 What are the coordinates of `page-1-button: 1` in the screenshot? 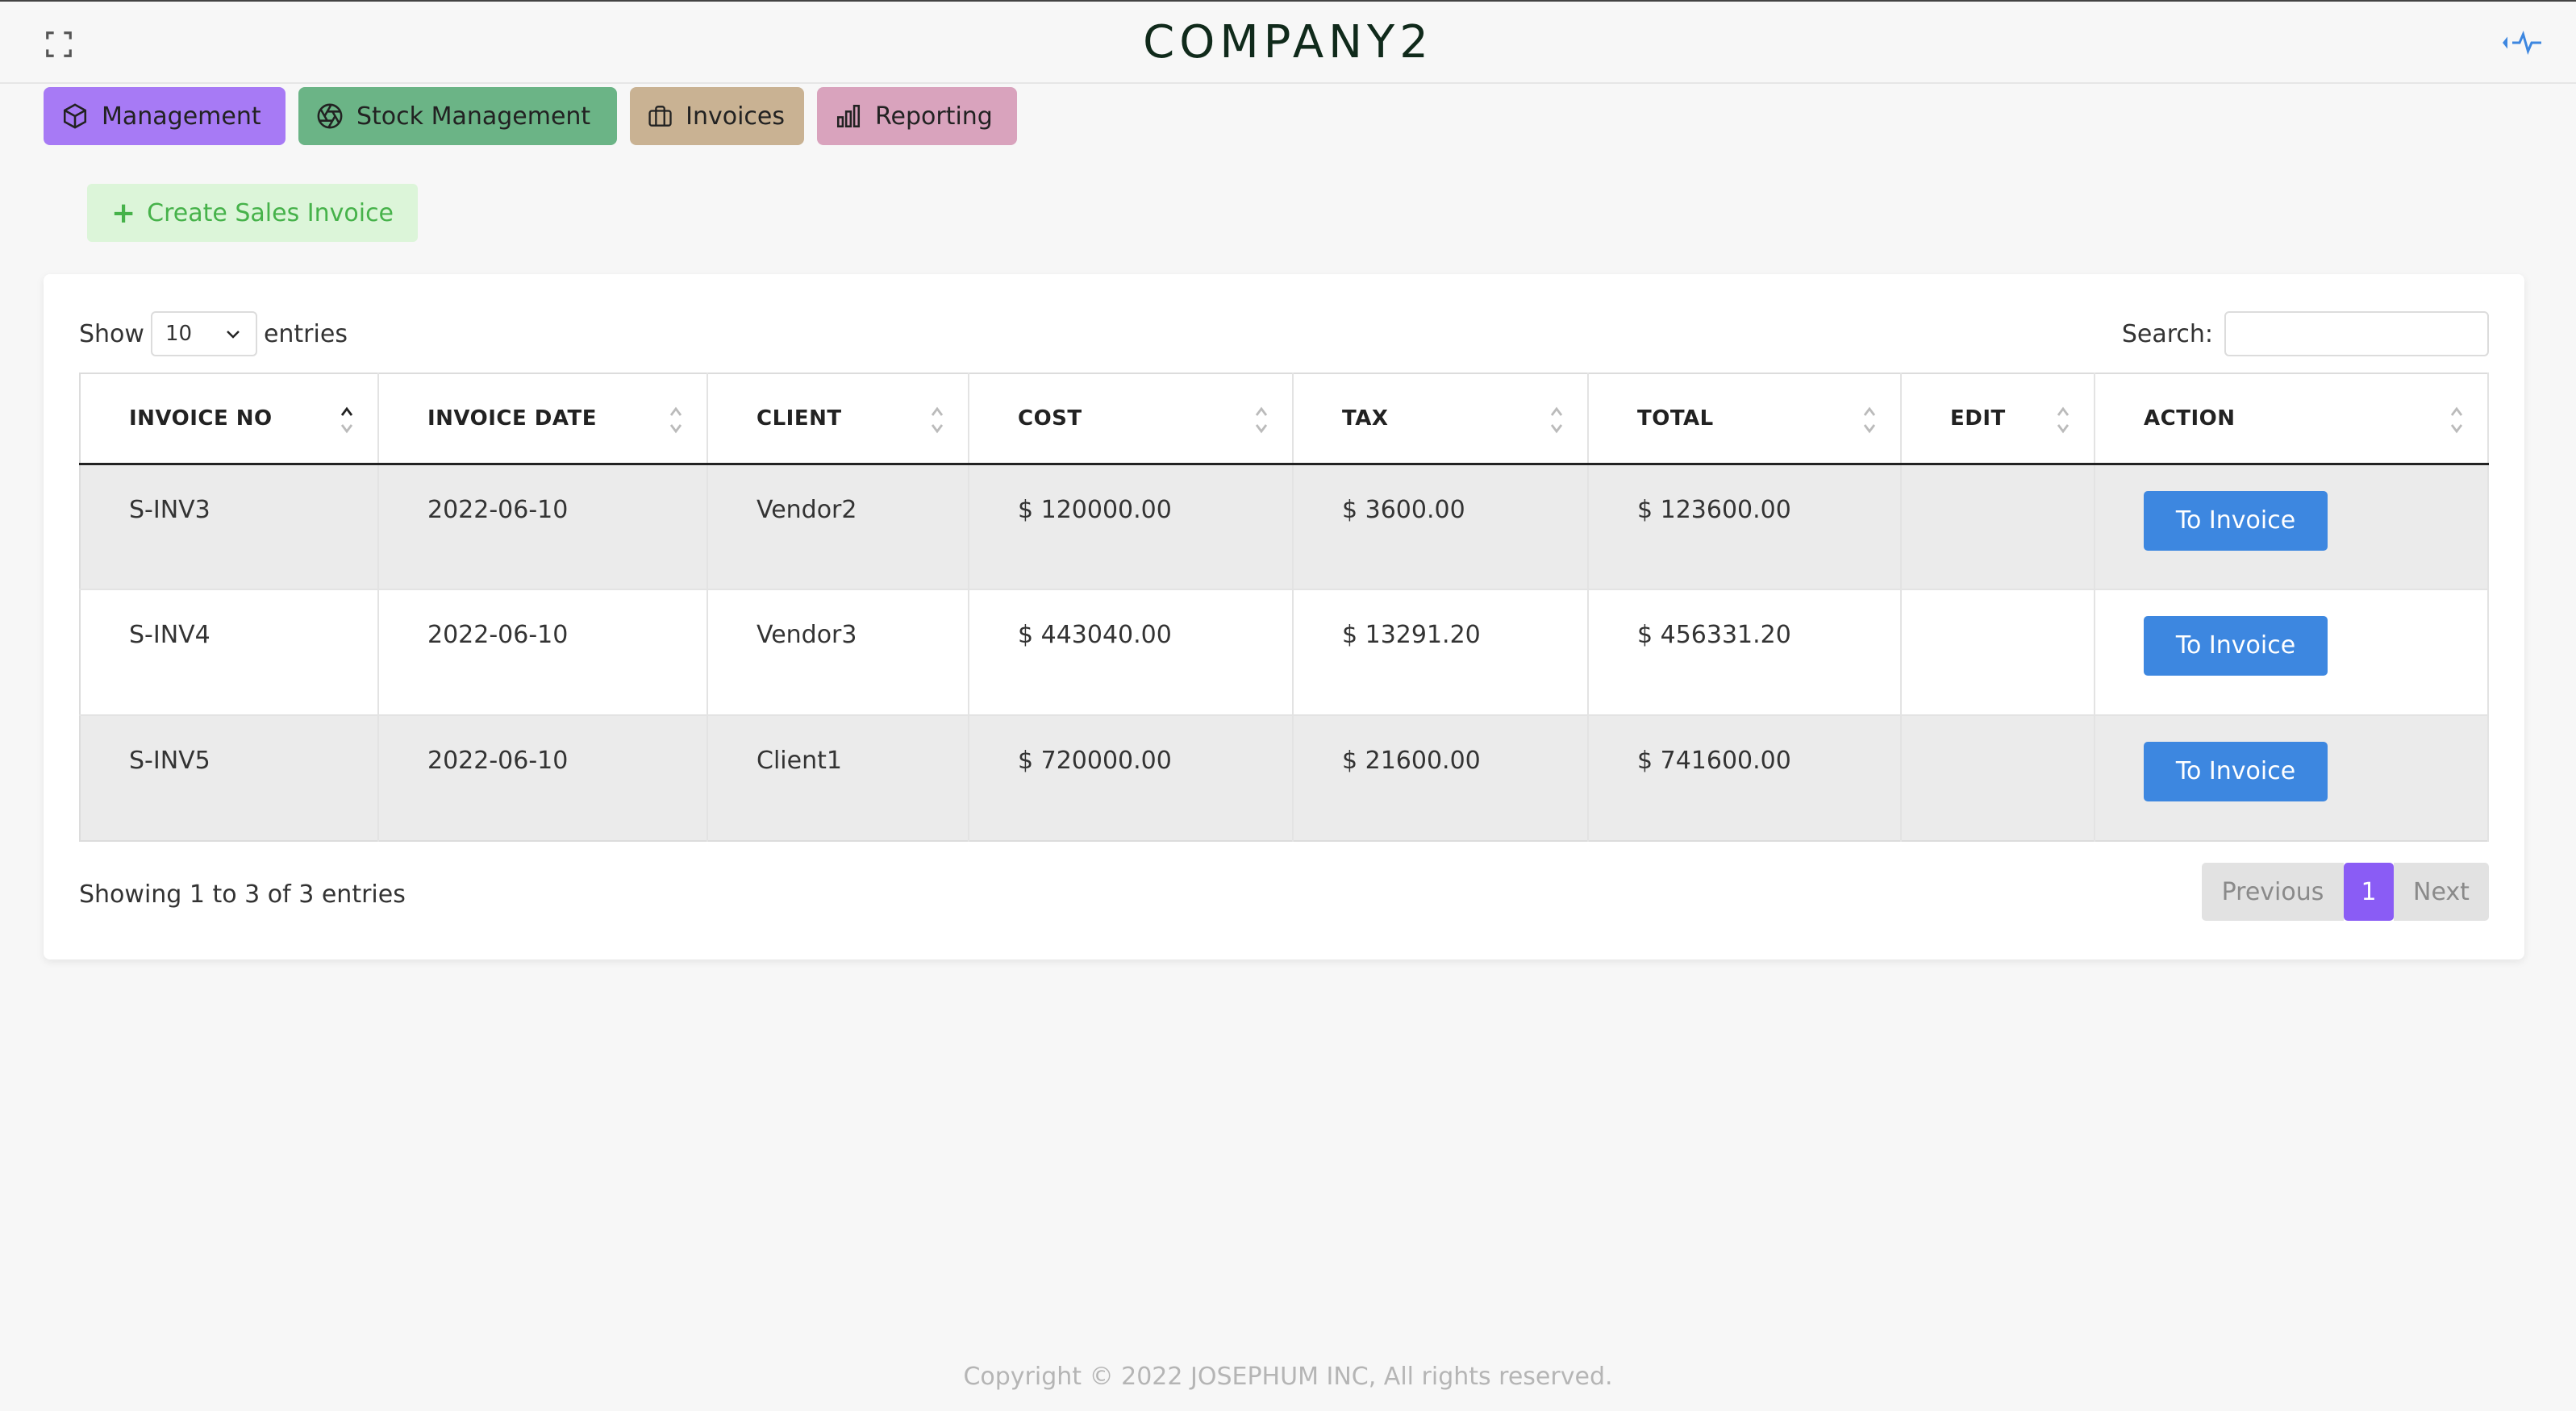 It's located at (2369, 892).